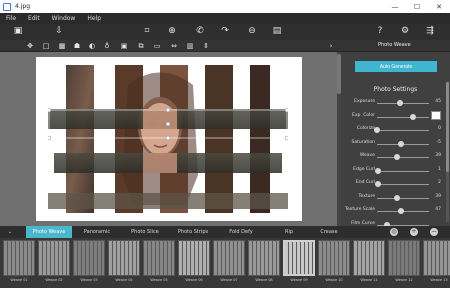 The height and width of the screenshot is (288, 450). I want to click on tab-photo-weave: Photo Weave, so click(49, 232).